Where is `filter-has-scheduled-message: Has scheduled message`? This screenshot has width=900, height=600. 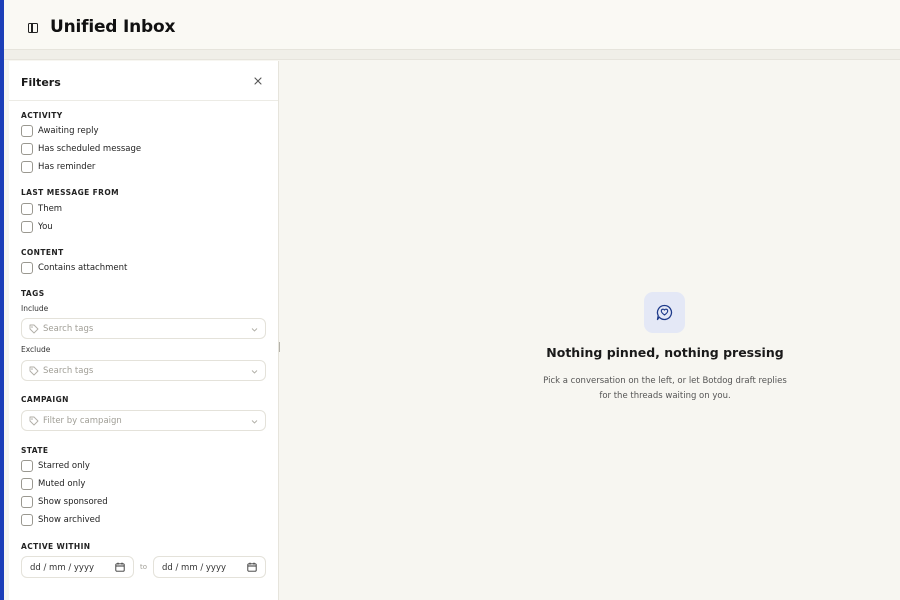
filter-has-scheduled-message: Has scheduled message is located at coordinates (81, 149).